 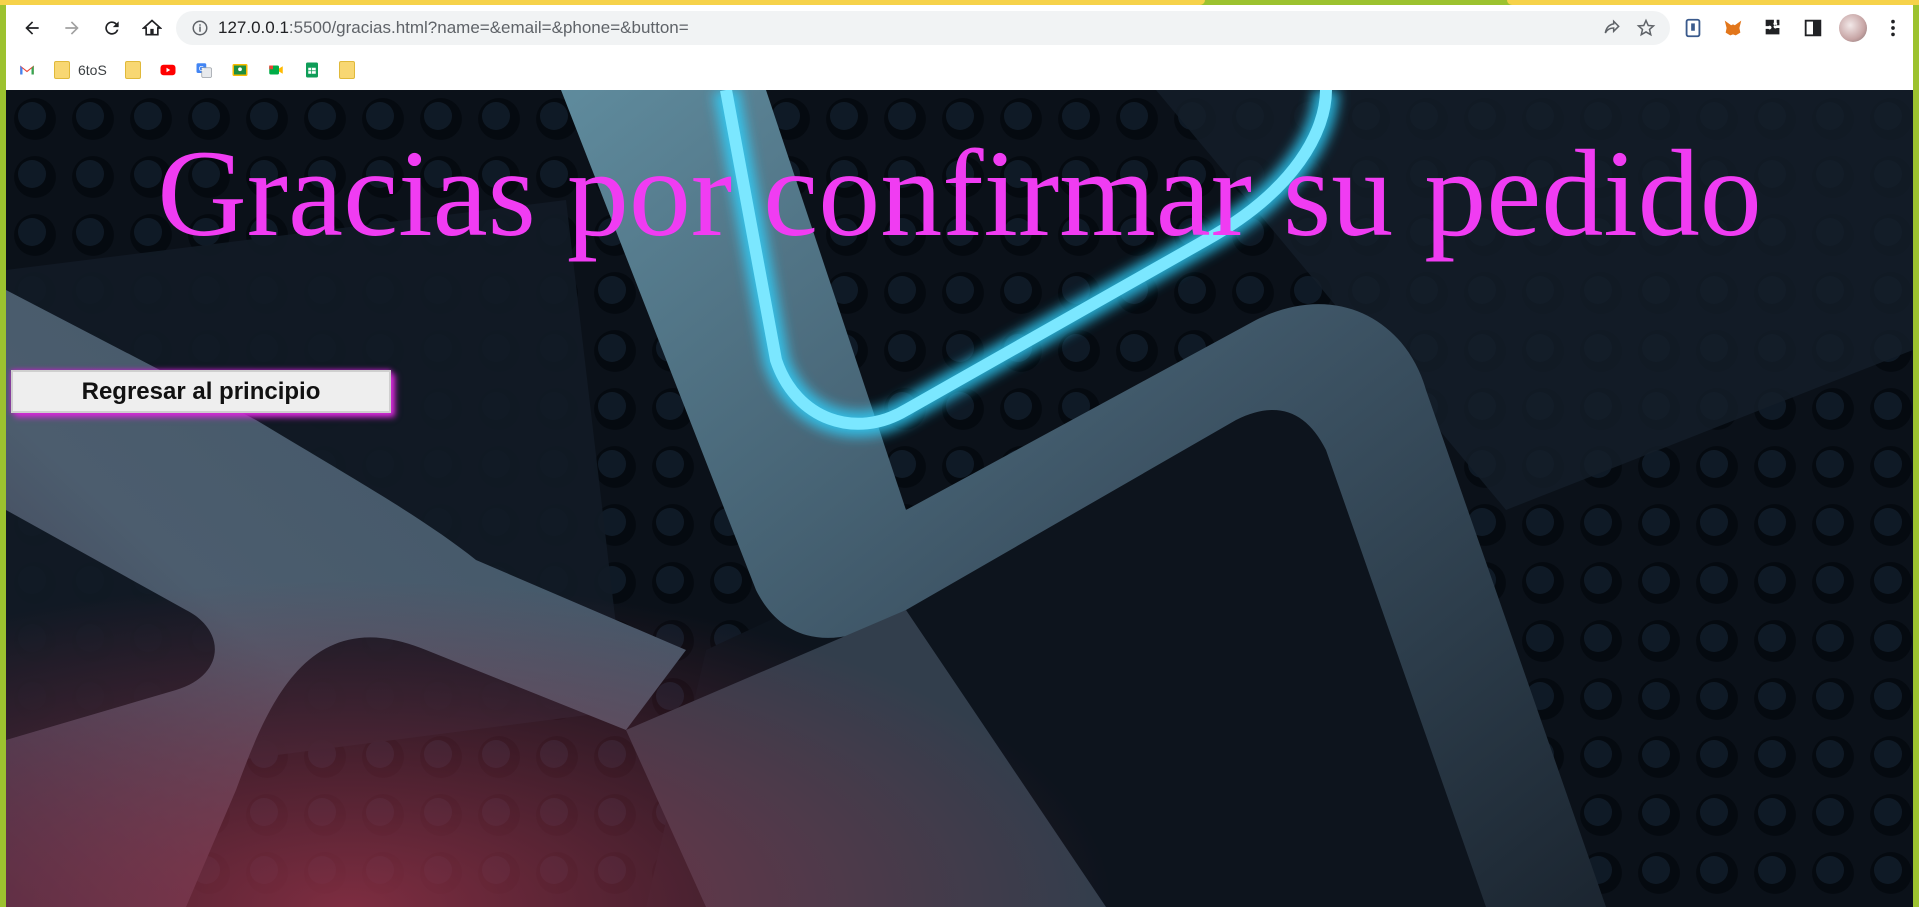 I want to click on classroom-icon, so click(x=240, y=70).